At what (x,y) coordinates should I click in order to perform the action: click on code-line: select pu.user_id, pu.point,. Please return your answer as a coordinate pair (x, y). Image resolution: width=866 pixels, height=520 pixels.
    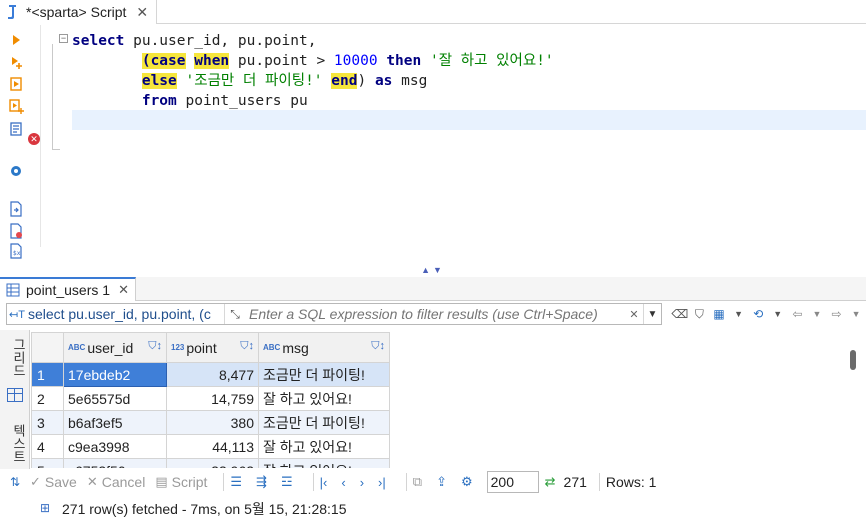
    Looking at the image, I should click on (313, 41).